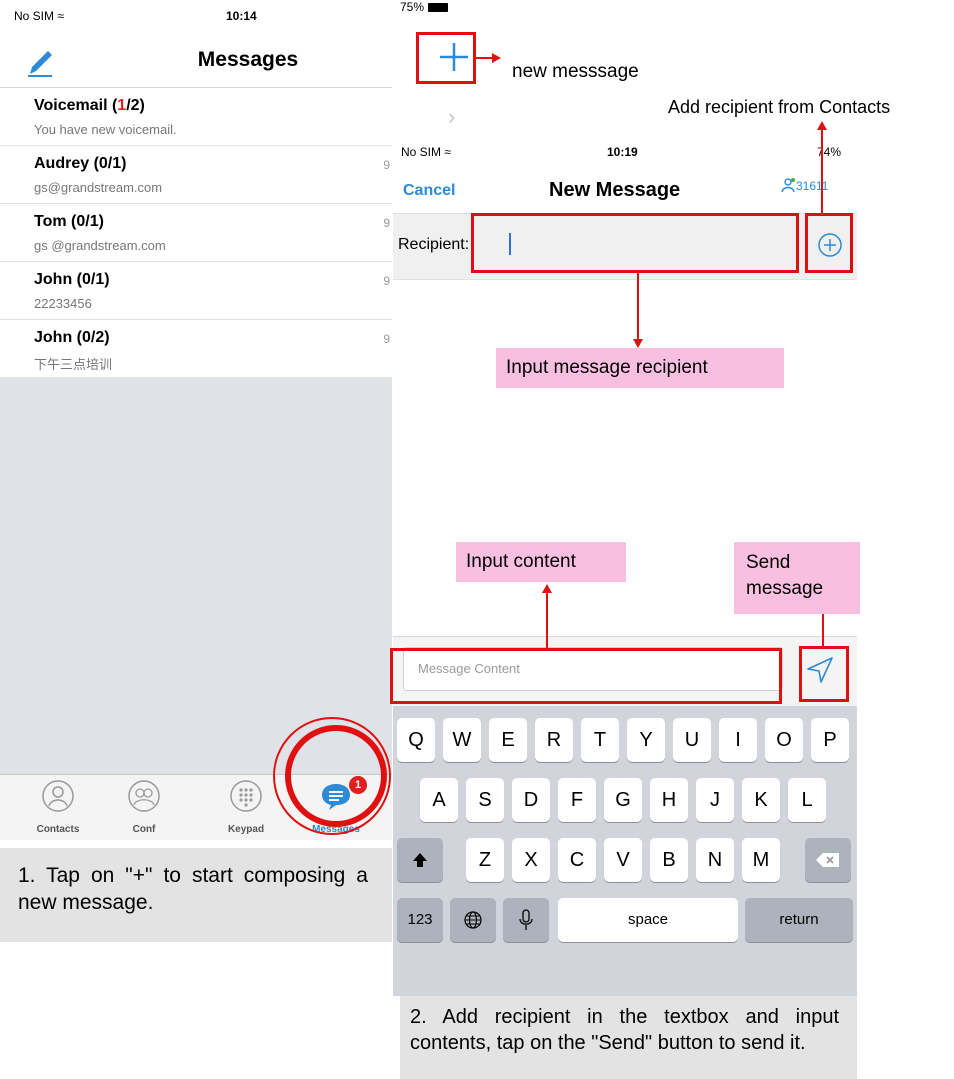  Describe the element at coordinates (248, 59) in the screenshot. I see `page-title: Messages` at that location.